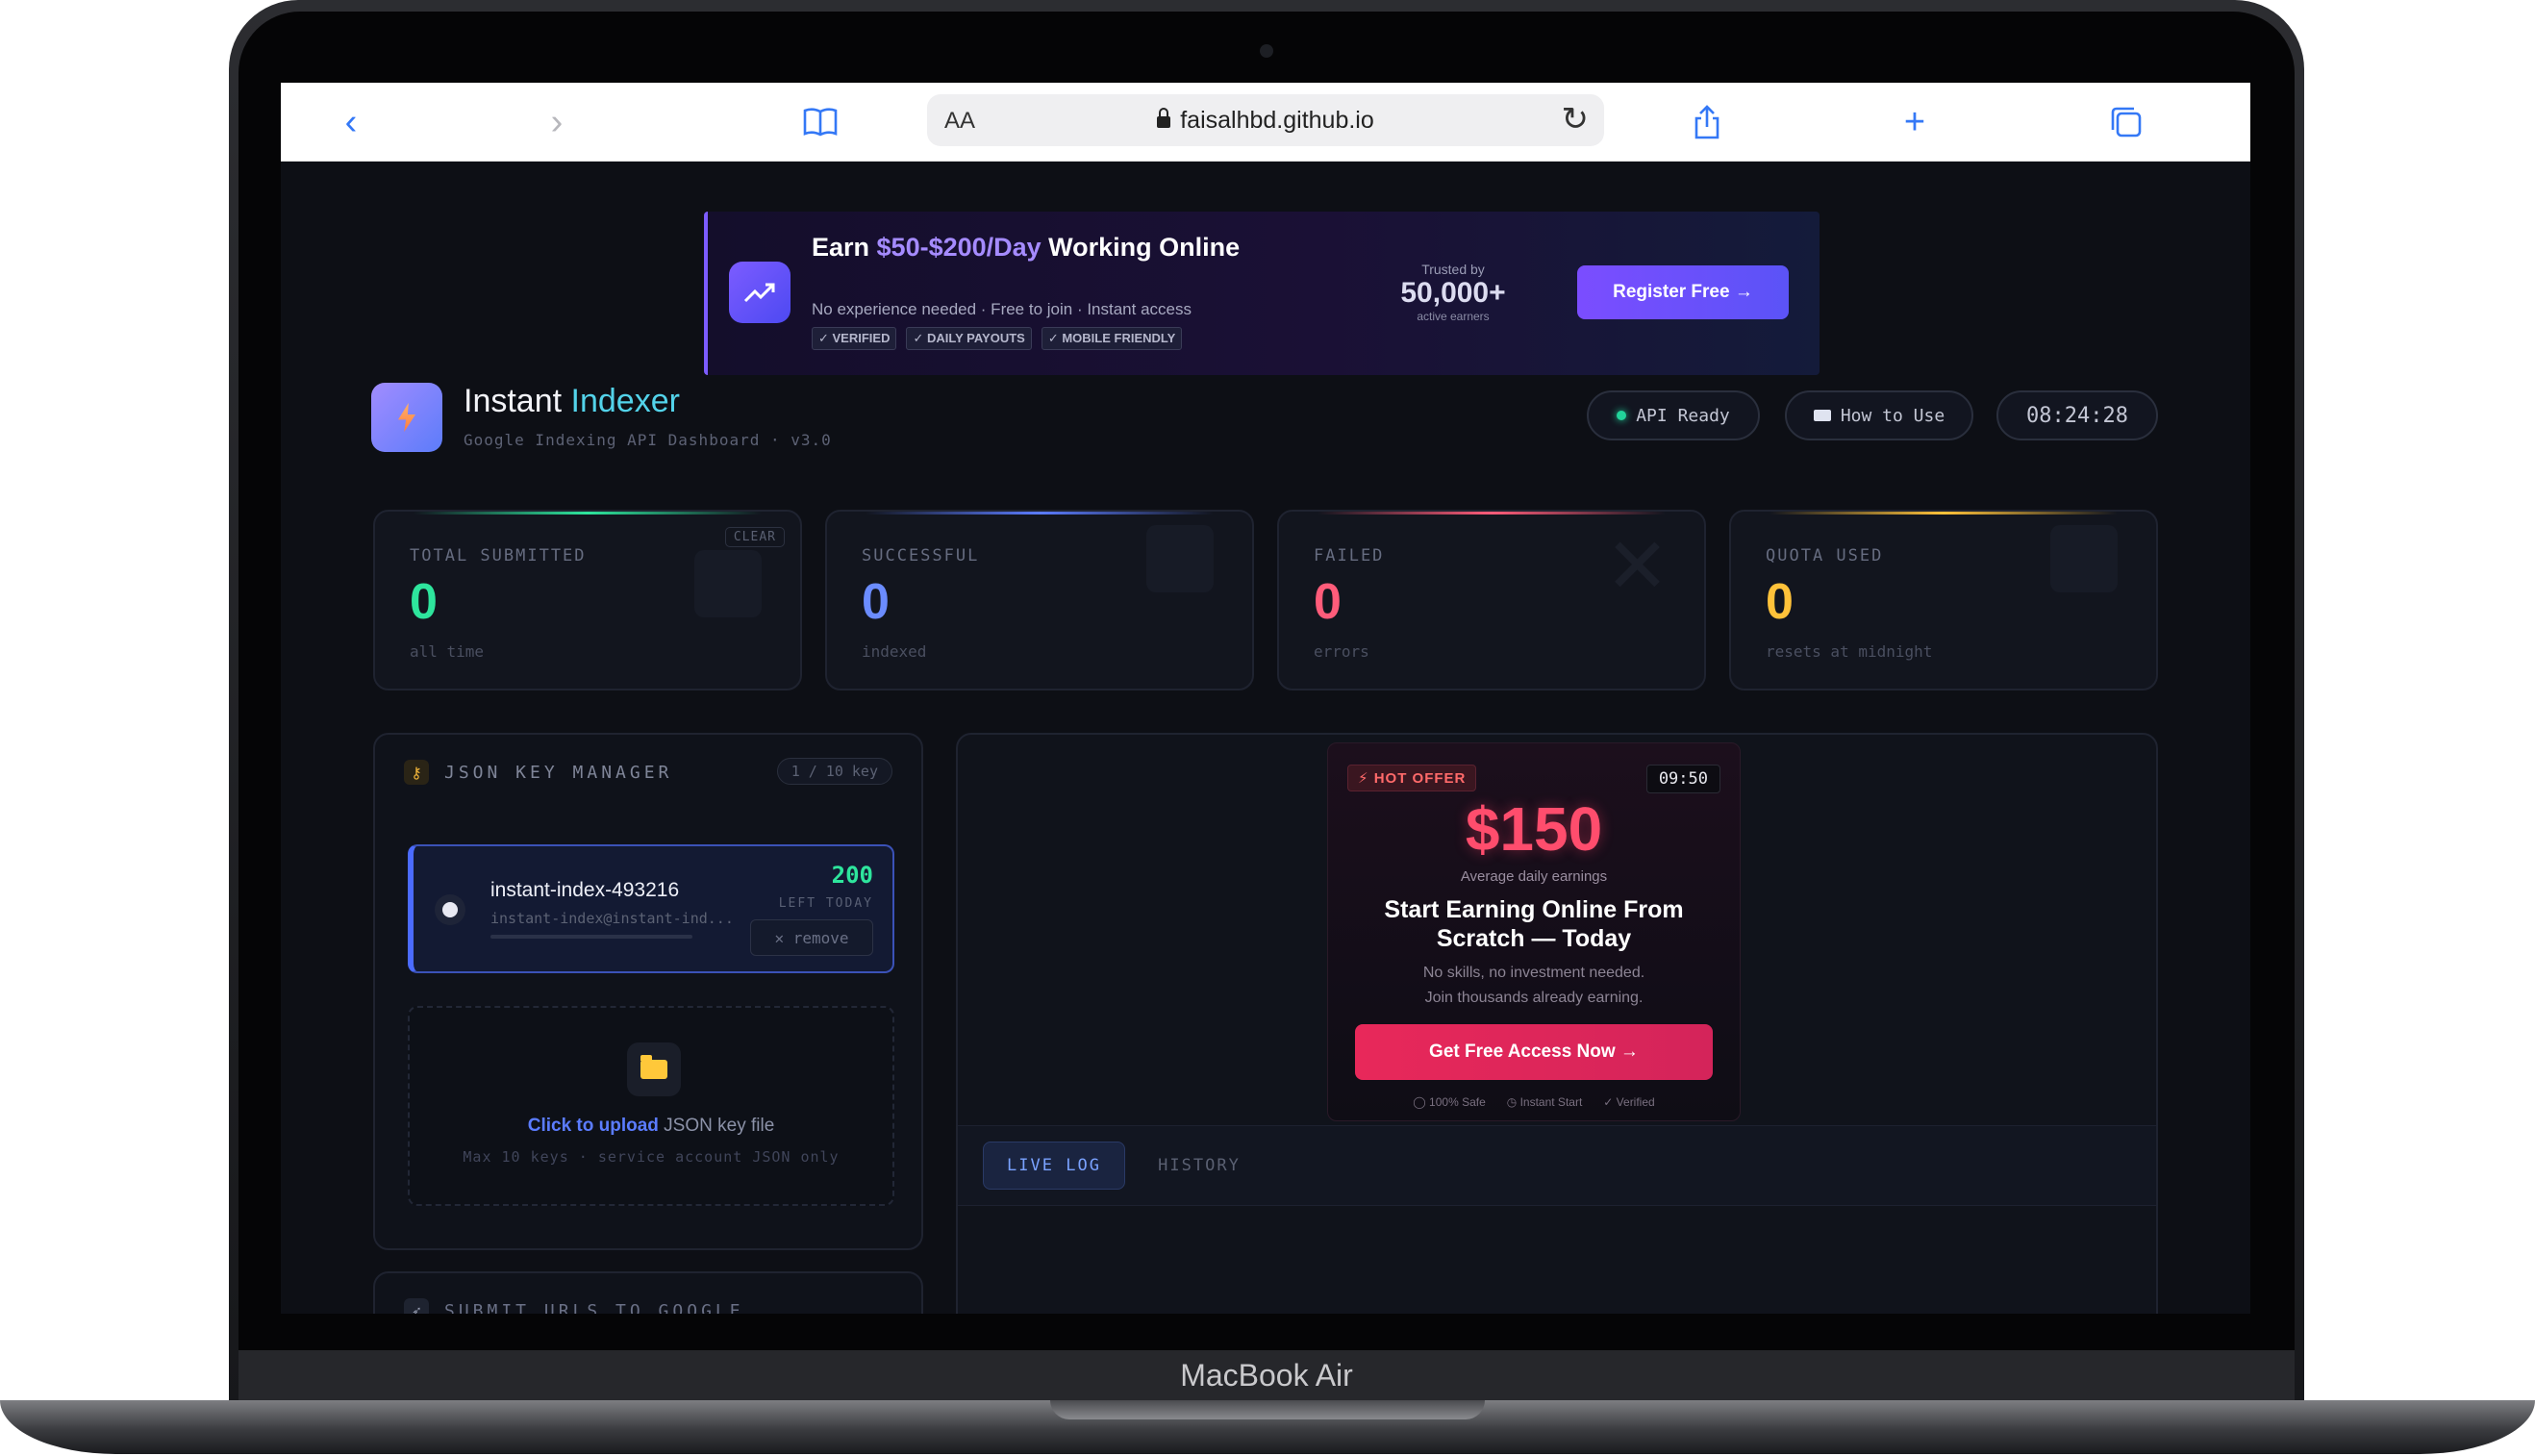 Image resolution: width=2535 pixels, height=1456 pixels. I want to click on key-remaining: 200, so click(852, 876).